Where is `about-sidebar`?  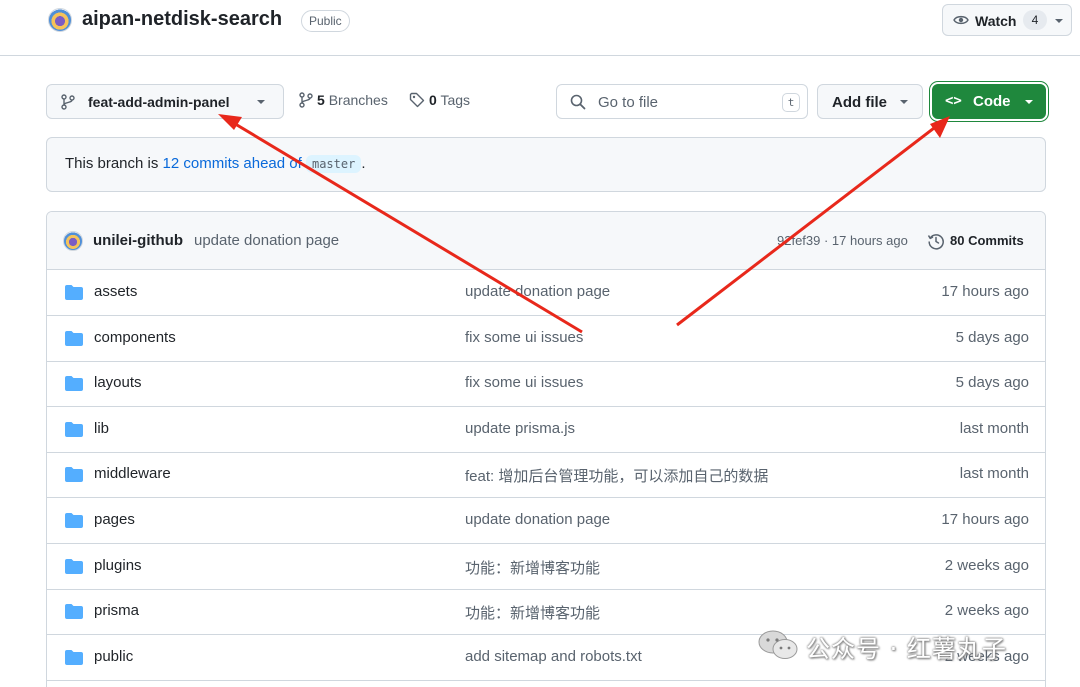
about-sidebar is located at coordinates (1076, 343).